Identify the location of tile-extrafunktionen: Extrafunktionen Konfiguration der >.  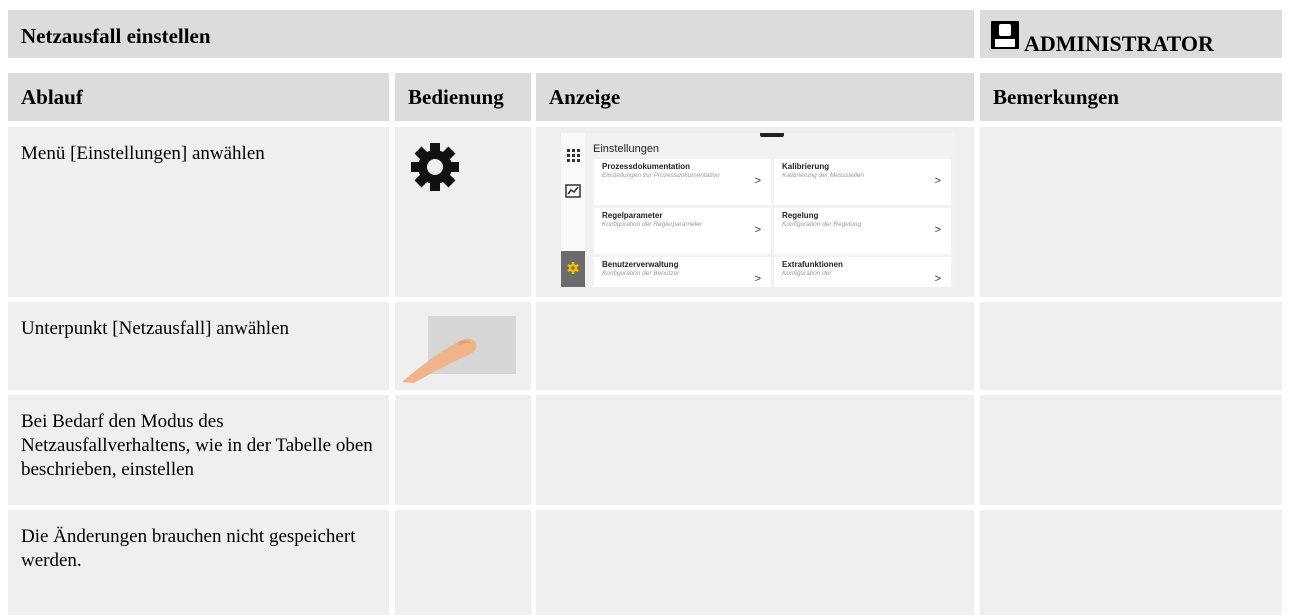
(862, 272).